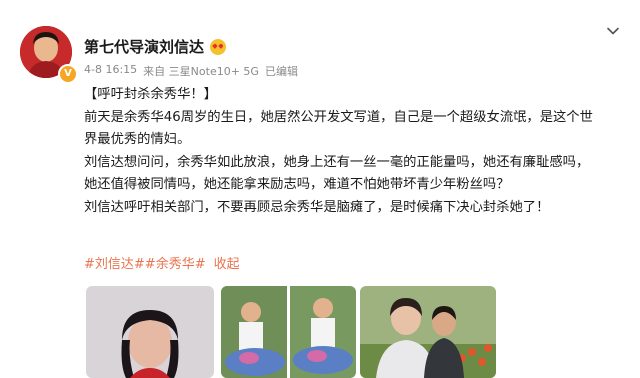 The width and height of the screenshot is (640, 378). Describe the element at coordinates (201, 71) in the screenshot. I see `post-source: 来自 三星Note10+ 5G` at that location.